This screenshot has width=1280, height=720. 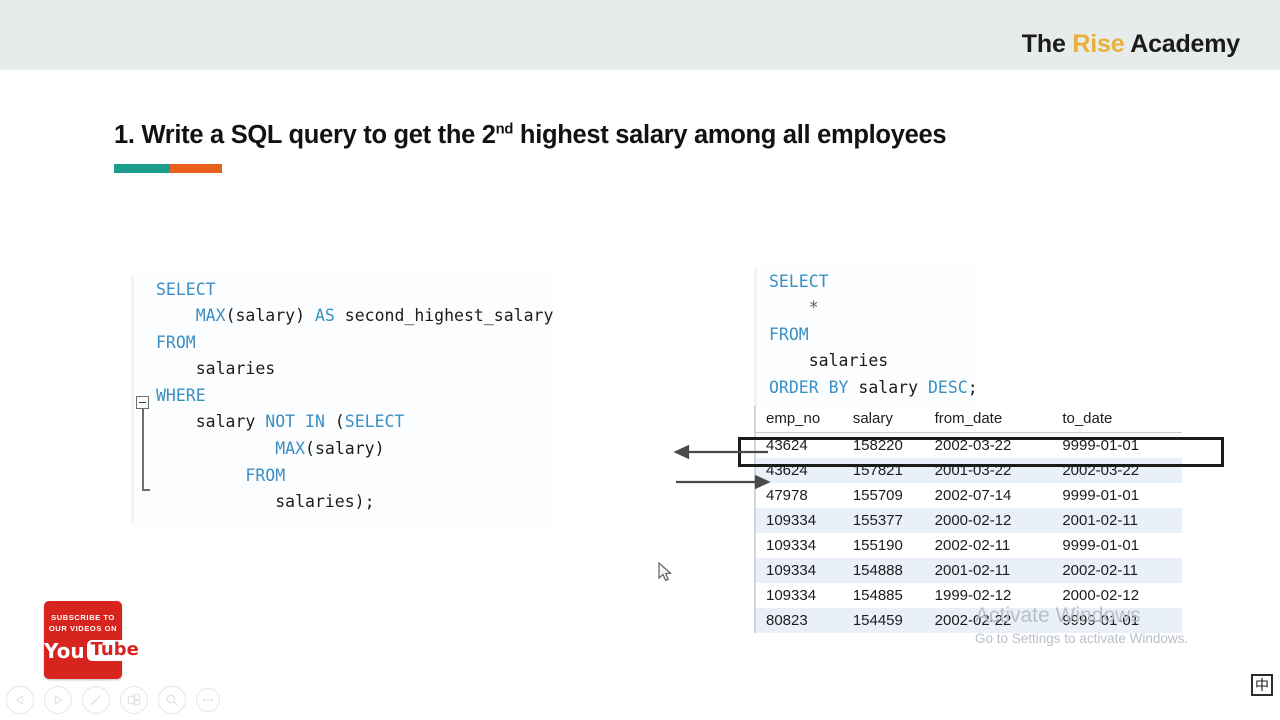 What do you see at coordinates (988, 419) in the screenshot?
I see `column-header-from-date: from_date` at bounding box center [988, 419].